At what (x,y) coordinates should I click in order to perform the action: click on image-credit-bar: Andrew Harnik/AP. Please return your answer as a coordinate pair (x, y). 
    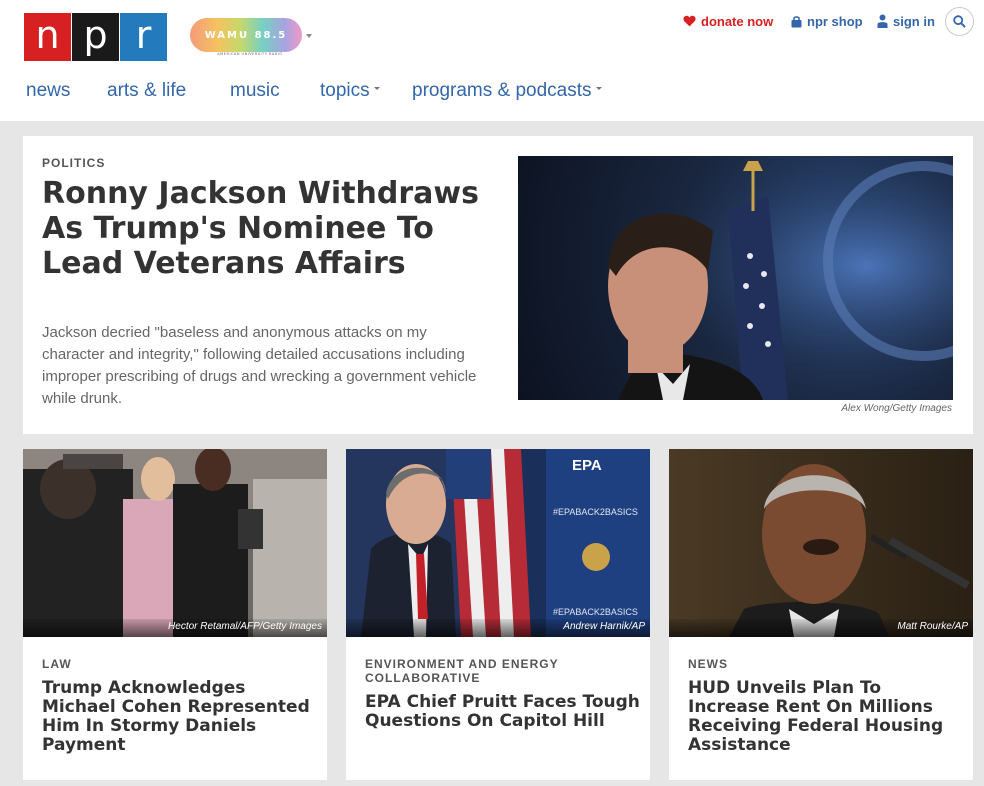
    Looking at the image, I should click on (498, 628).